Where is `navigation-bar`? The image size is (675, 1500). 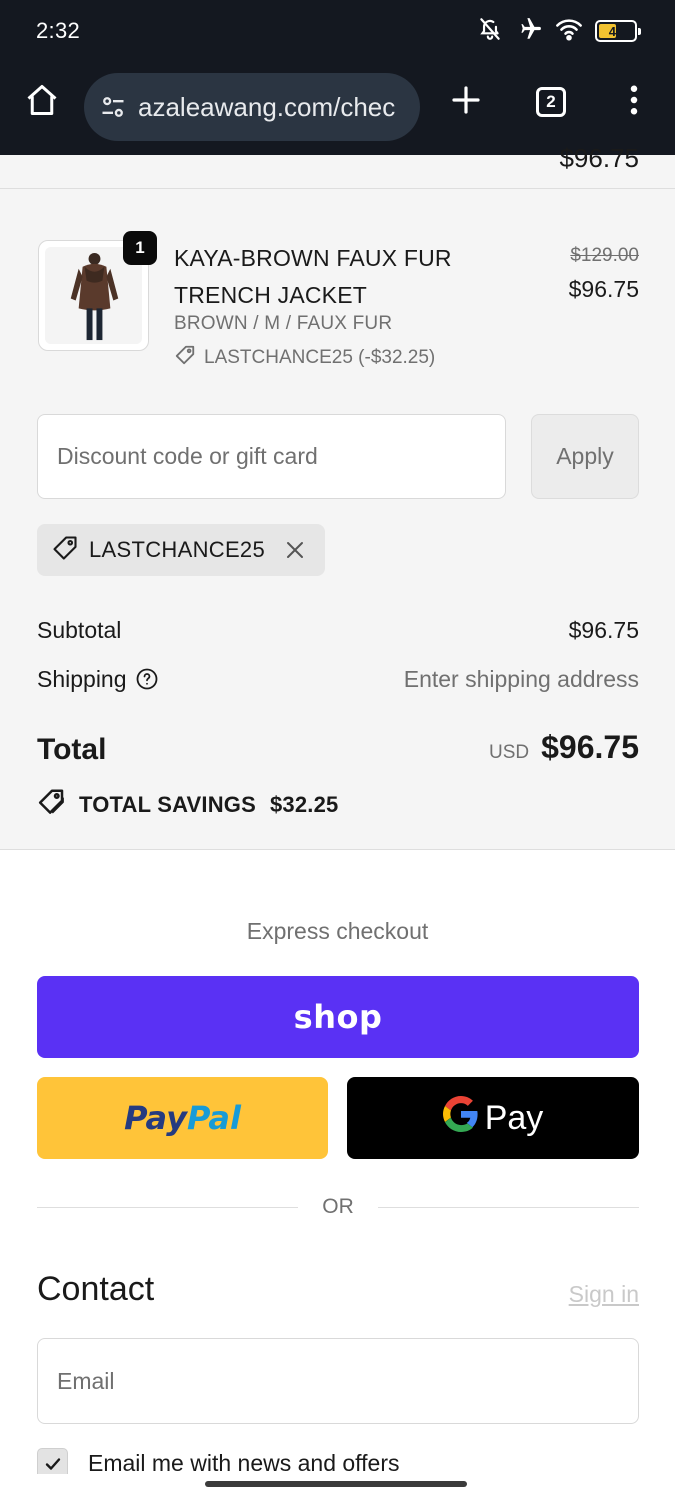
navigation-bar is located at coordinates (337, 1487).